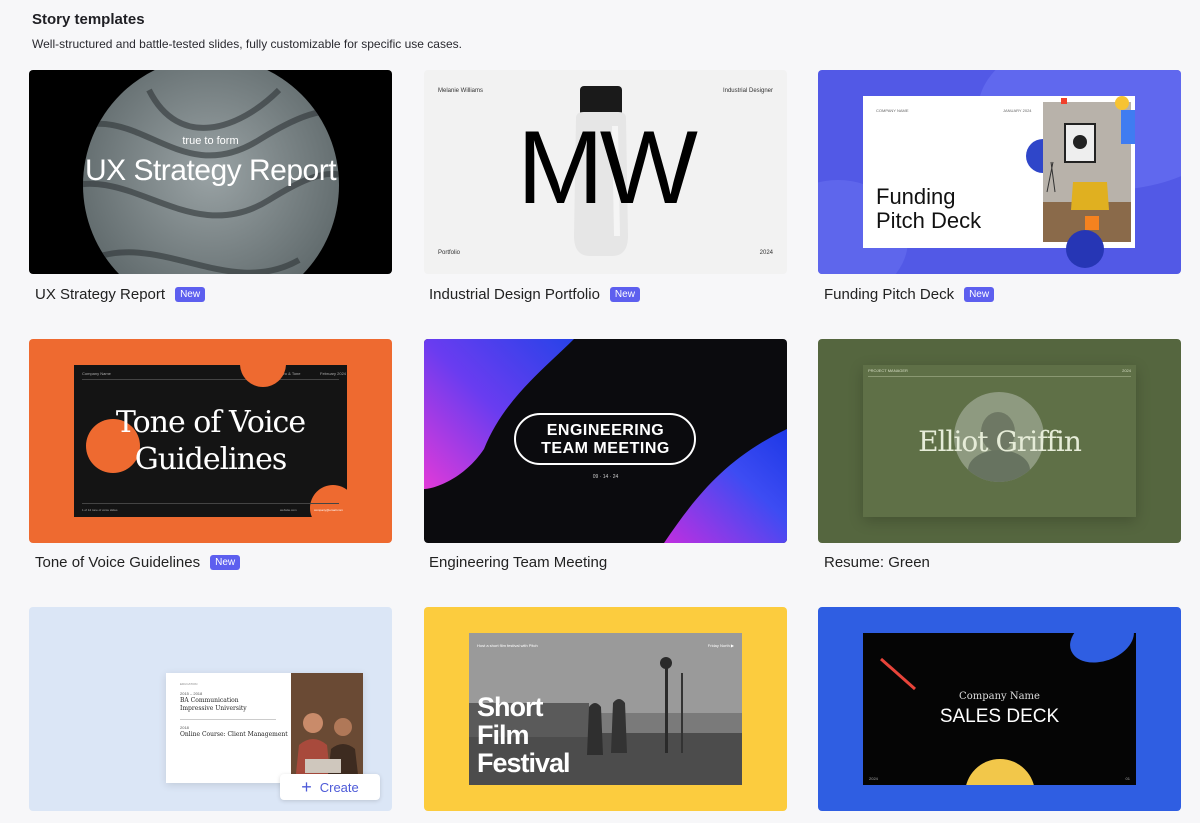 This screenshot has width=1200, height=823. I want to click on template-card-resume-green: PROJECT MANAGER 2024 Elliot Griffin, so click(999, 441).